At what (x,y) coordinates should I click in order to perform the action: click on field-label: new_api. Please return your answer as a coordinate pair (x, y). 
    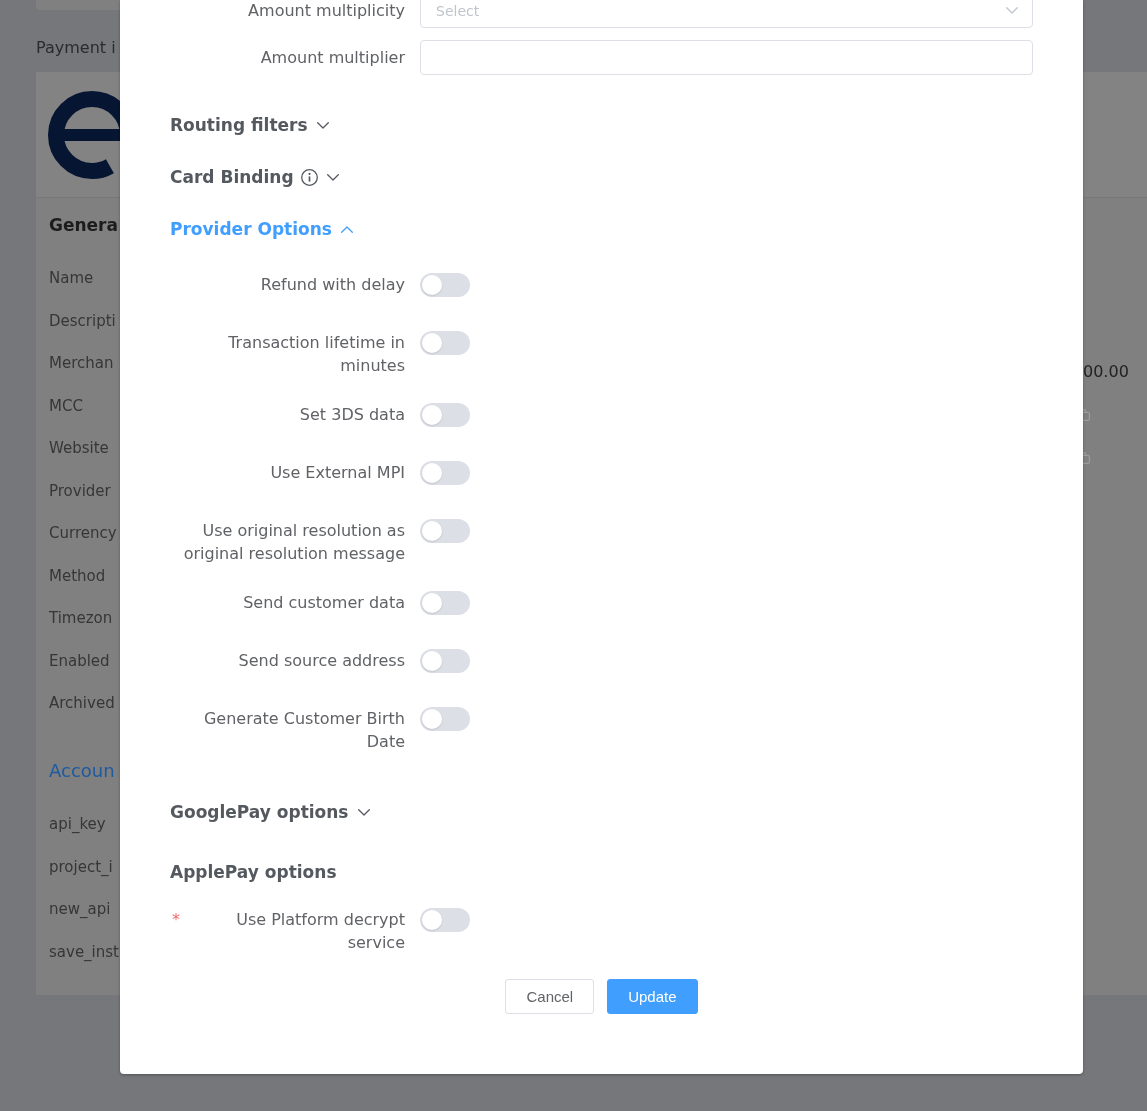
    Looking at the image, I should click on (80, 909).